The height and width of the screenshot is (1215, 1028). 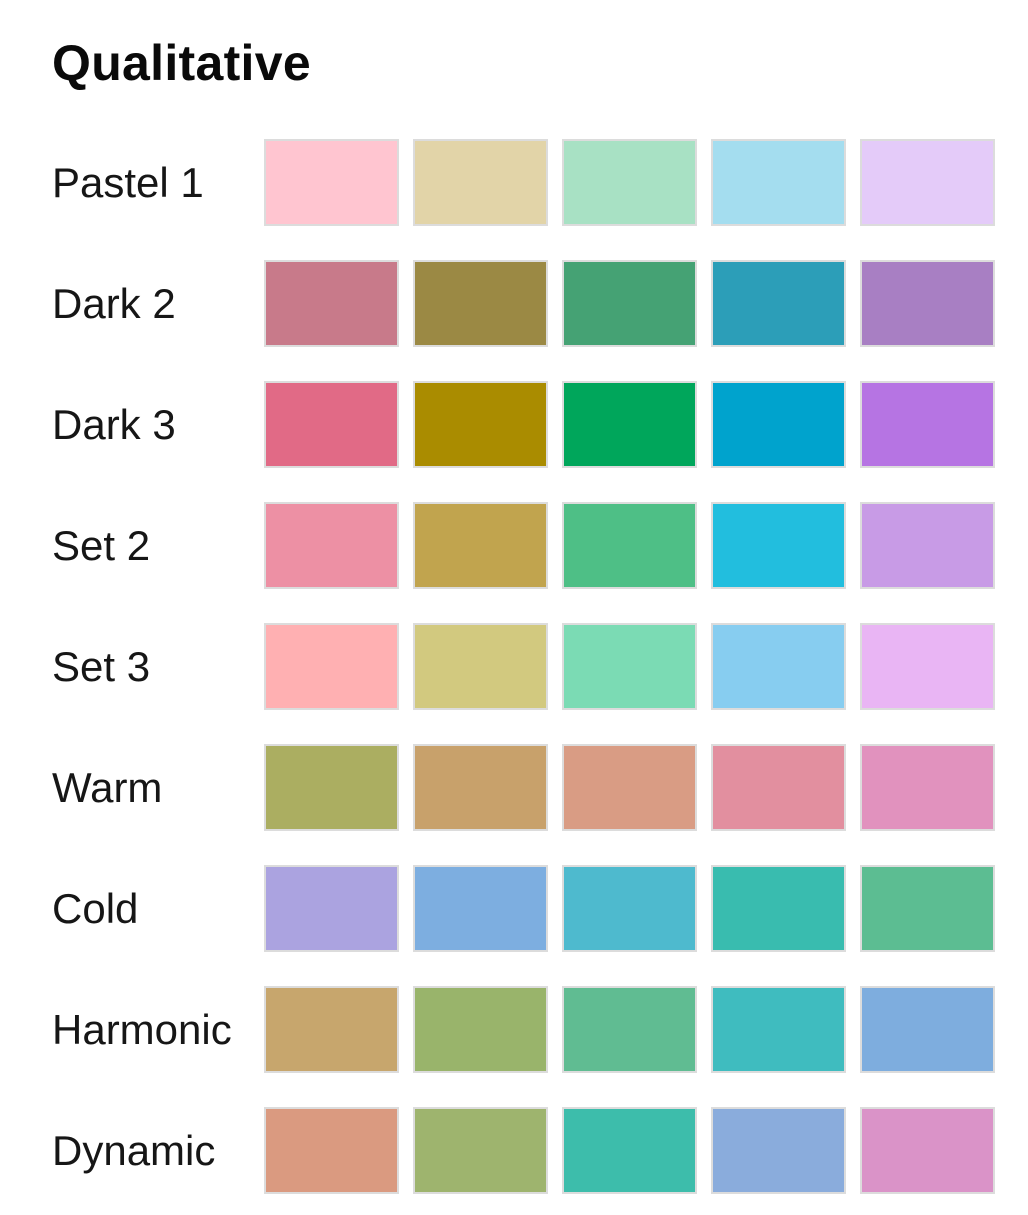 I want to click on palette-label: Dark 3, so click(x=114, y=424).